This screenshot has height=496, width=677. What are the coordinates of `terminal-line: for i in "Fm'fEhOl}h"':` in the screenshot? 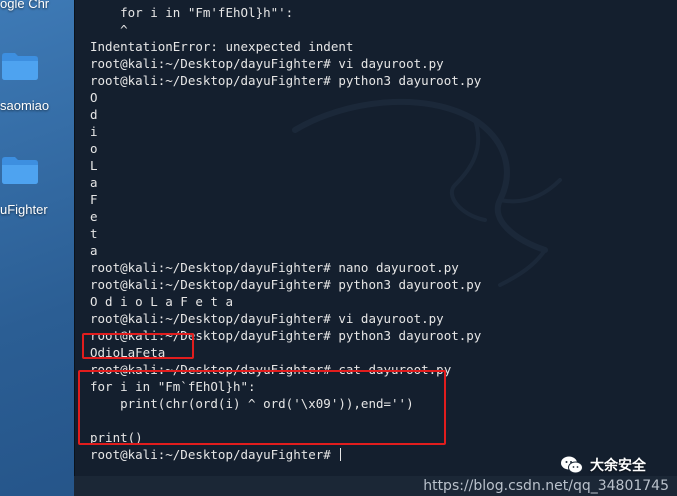 It's located at (192, 12).